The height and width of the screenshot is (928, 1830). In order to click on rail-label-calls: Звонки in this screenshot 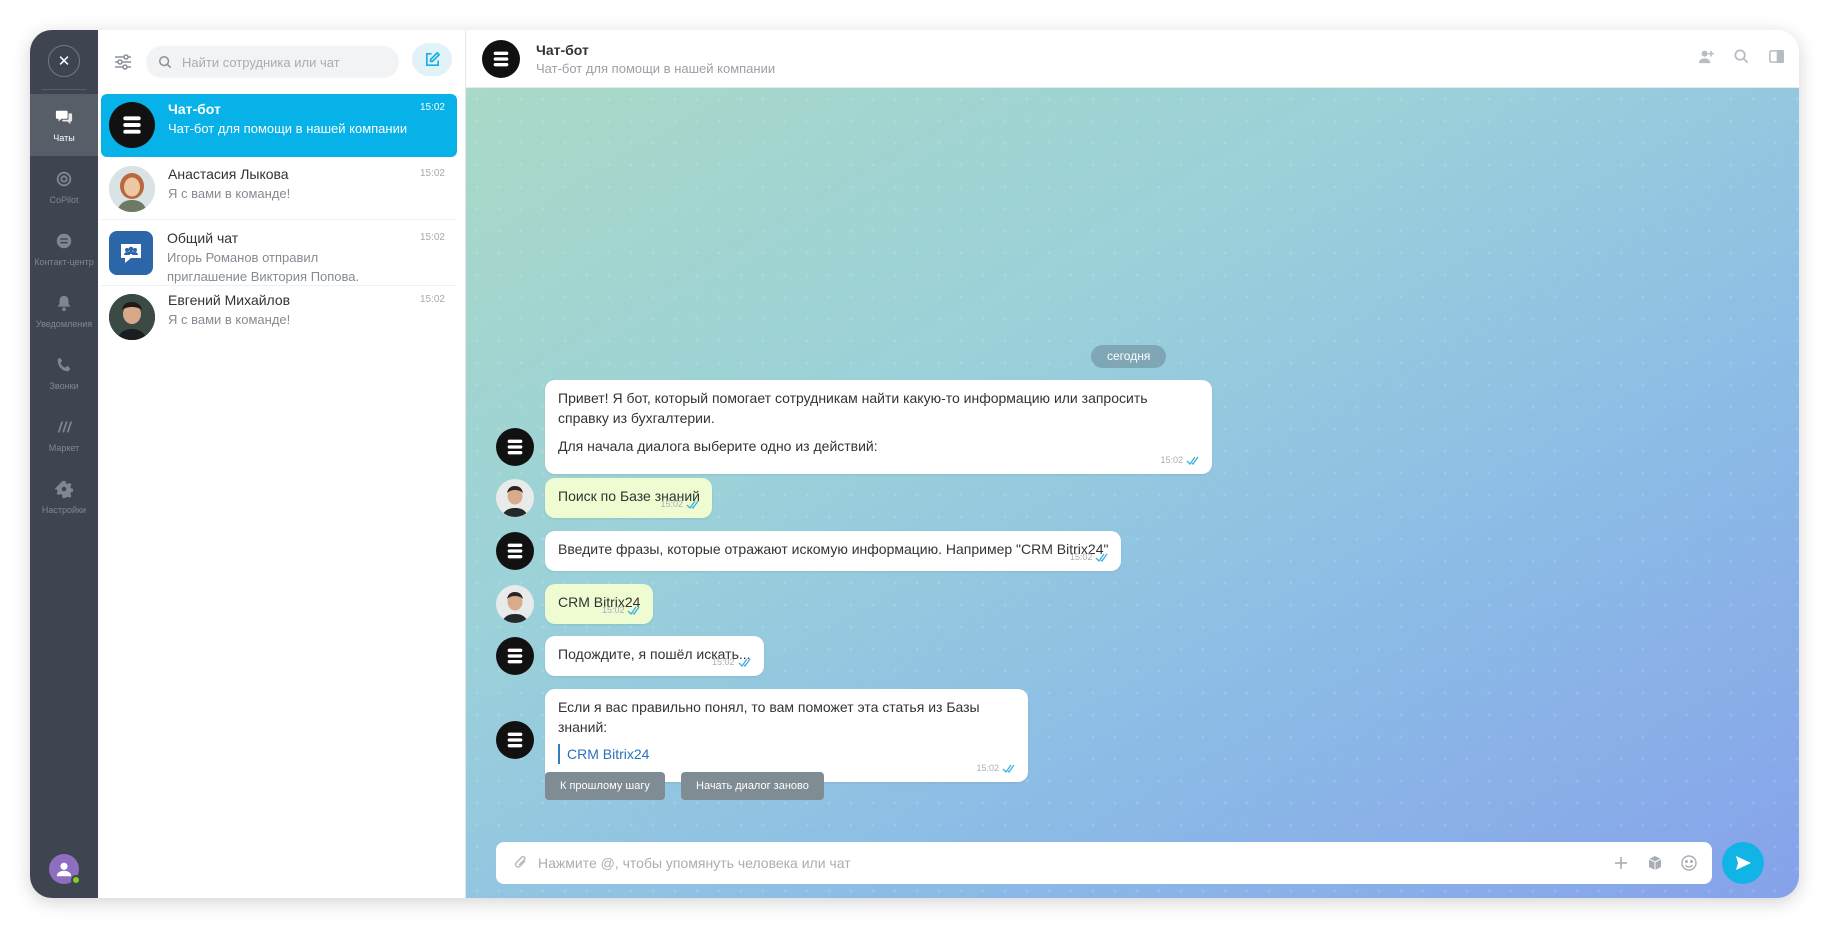, I will do `click(64, 385)`.